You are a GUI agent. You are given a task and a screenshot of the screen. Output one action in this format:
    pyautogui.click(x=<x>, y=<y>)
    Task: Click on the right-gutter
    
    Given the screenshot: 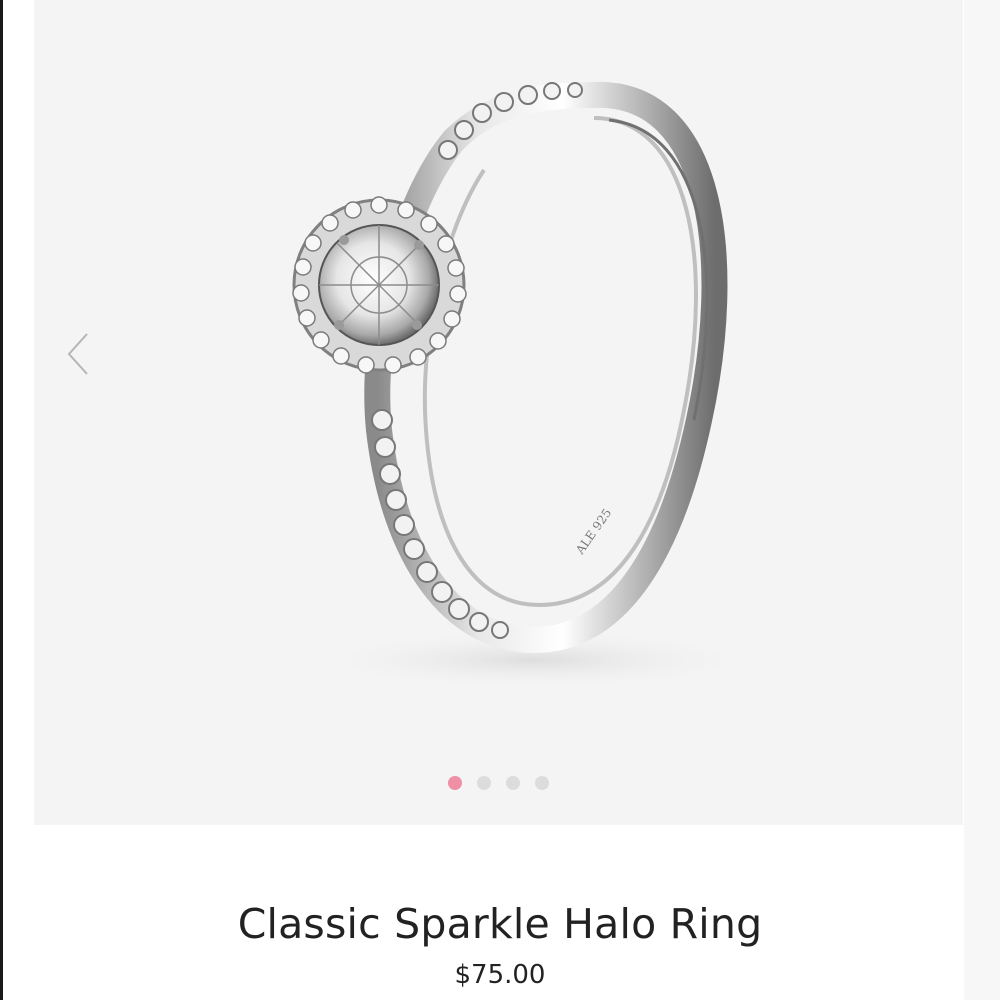 What is the action you would take?
    pyautogui.click(x=982, y=500)
    